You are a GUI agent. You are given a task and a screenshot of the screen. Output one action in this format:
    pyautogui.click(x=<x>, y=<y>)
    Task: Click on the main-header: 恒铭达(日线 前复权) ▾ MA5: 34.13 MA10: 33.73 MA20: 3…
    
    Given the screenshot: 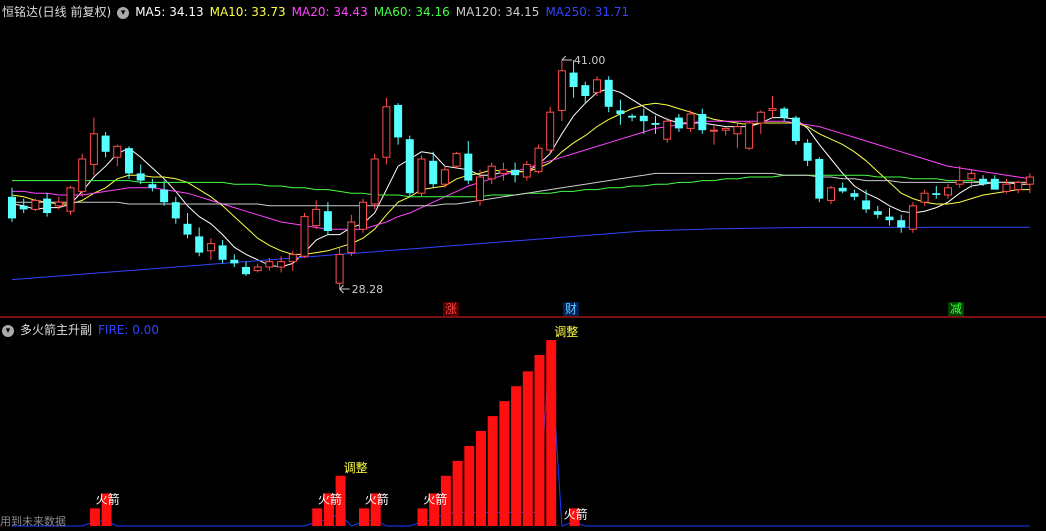 What is the action you would take?
    pyautogui.click(x=318, y=12)
    